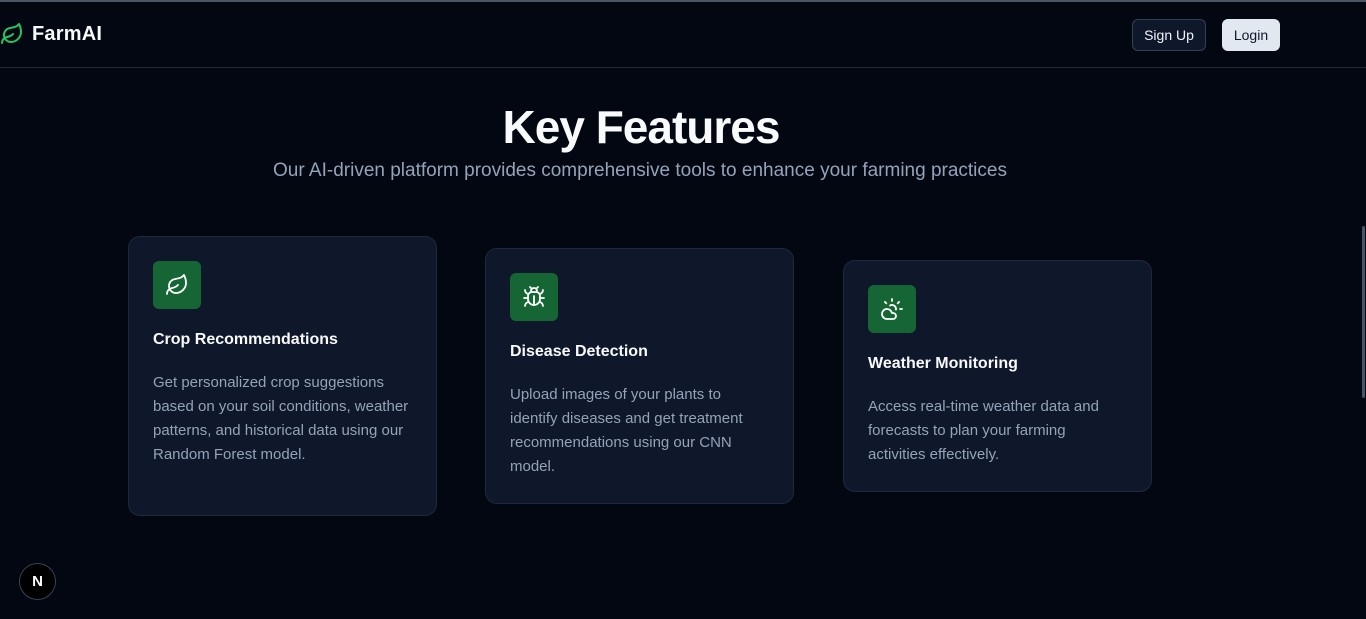  Describe the element at coordinates (245, 339) in the screenshot. I see `feature-card-title: Crop Recommendations` at that location.